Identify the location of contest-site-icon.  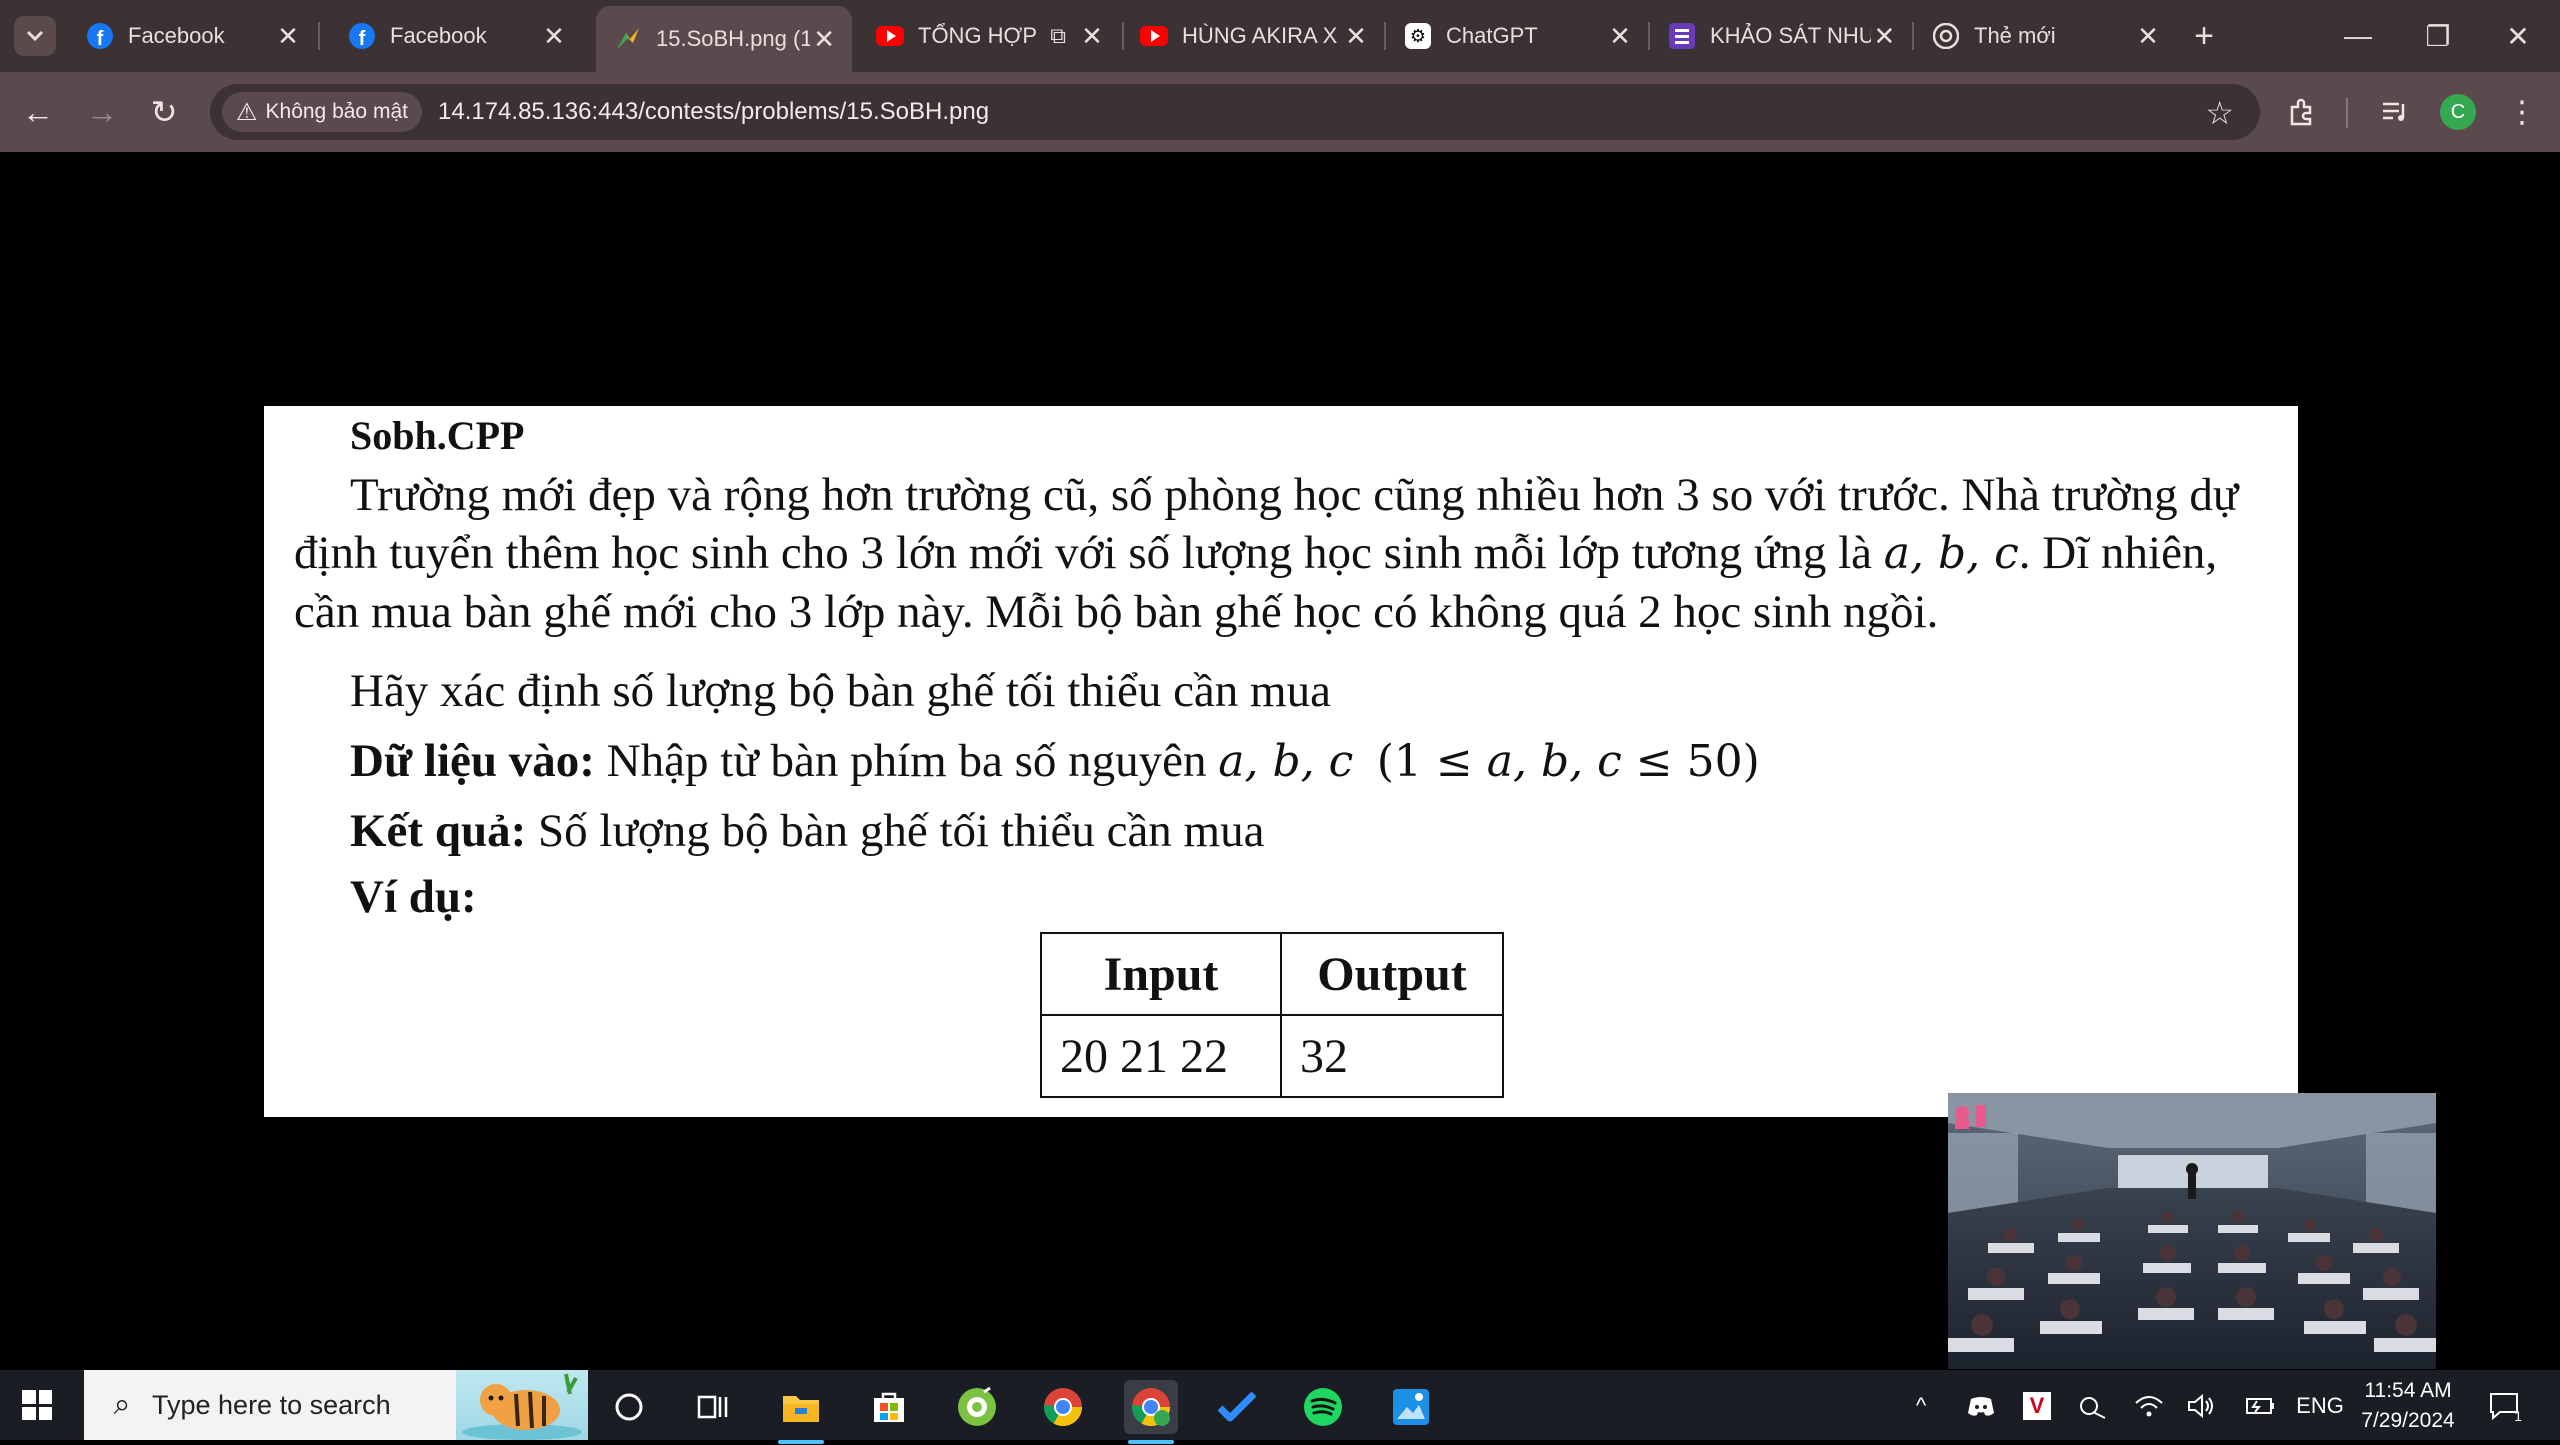
(628, 39).